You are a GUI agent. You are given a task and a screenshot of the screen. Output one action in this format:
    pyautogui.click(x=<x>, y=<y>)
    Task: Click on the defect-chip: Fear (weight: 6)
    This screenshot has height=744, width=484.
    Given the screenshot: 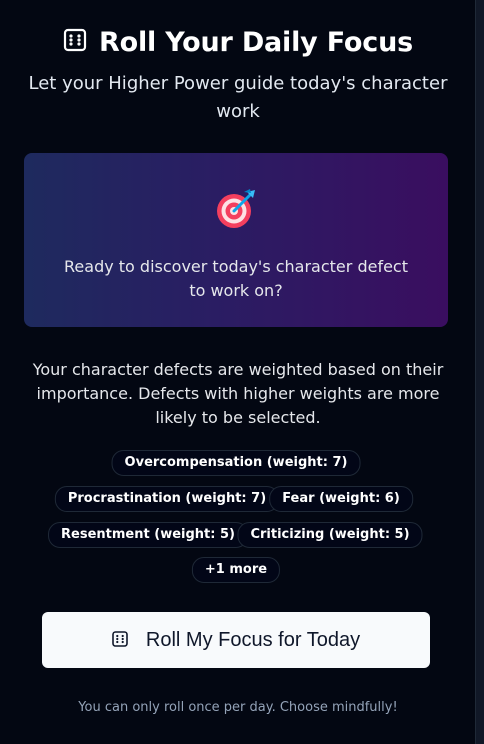 What is the action you would take?
    pyautogui.click(x=341, y=499)
    